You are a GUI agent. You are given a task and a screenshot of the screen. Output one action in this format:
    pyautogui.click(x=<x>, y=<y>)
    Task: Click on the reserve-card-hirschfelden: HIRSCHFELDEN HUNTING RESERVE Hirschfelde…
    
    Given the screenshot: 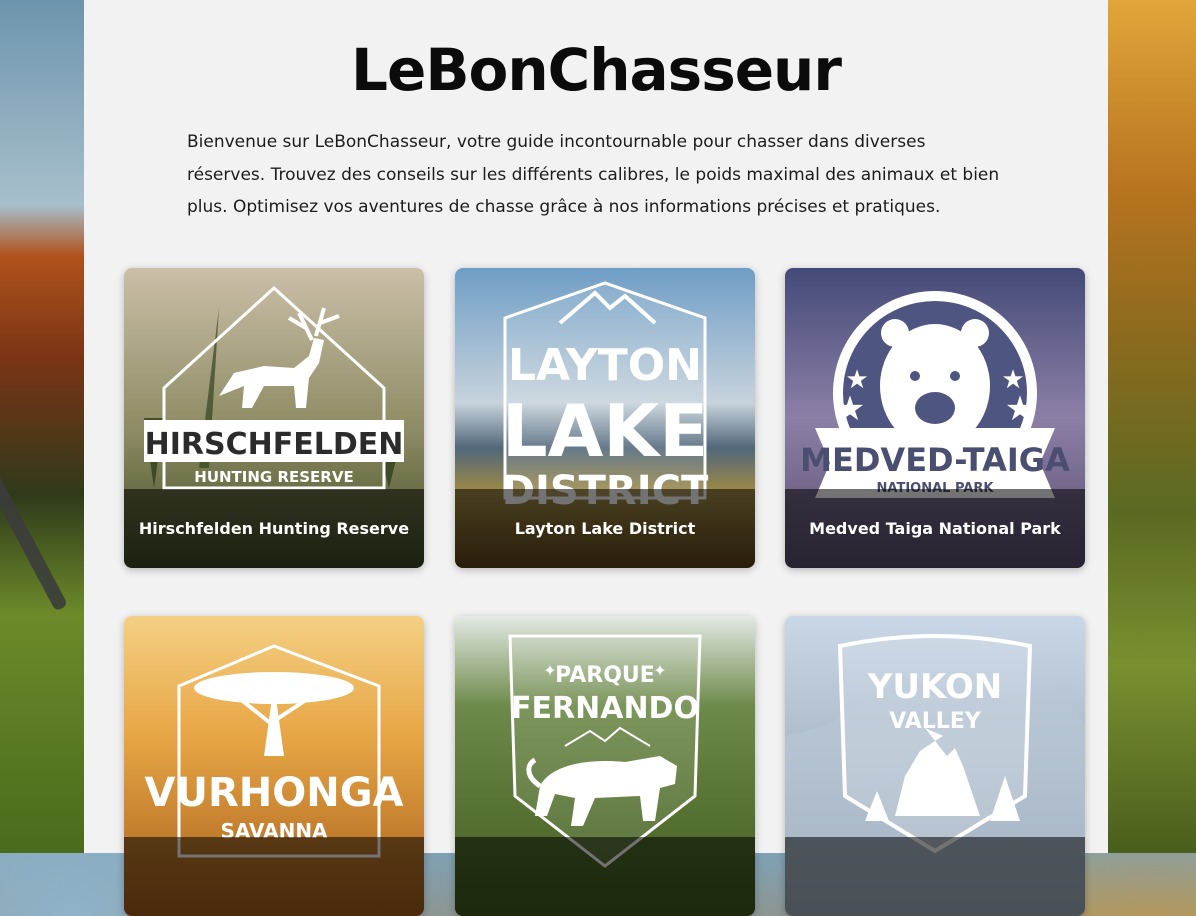 What is the action you would take?
    pyautogui.click(x=274, y=418)
    